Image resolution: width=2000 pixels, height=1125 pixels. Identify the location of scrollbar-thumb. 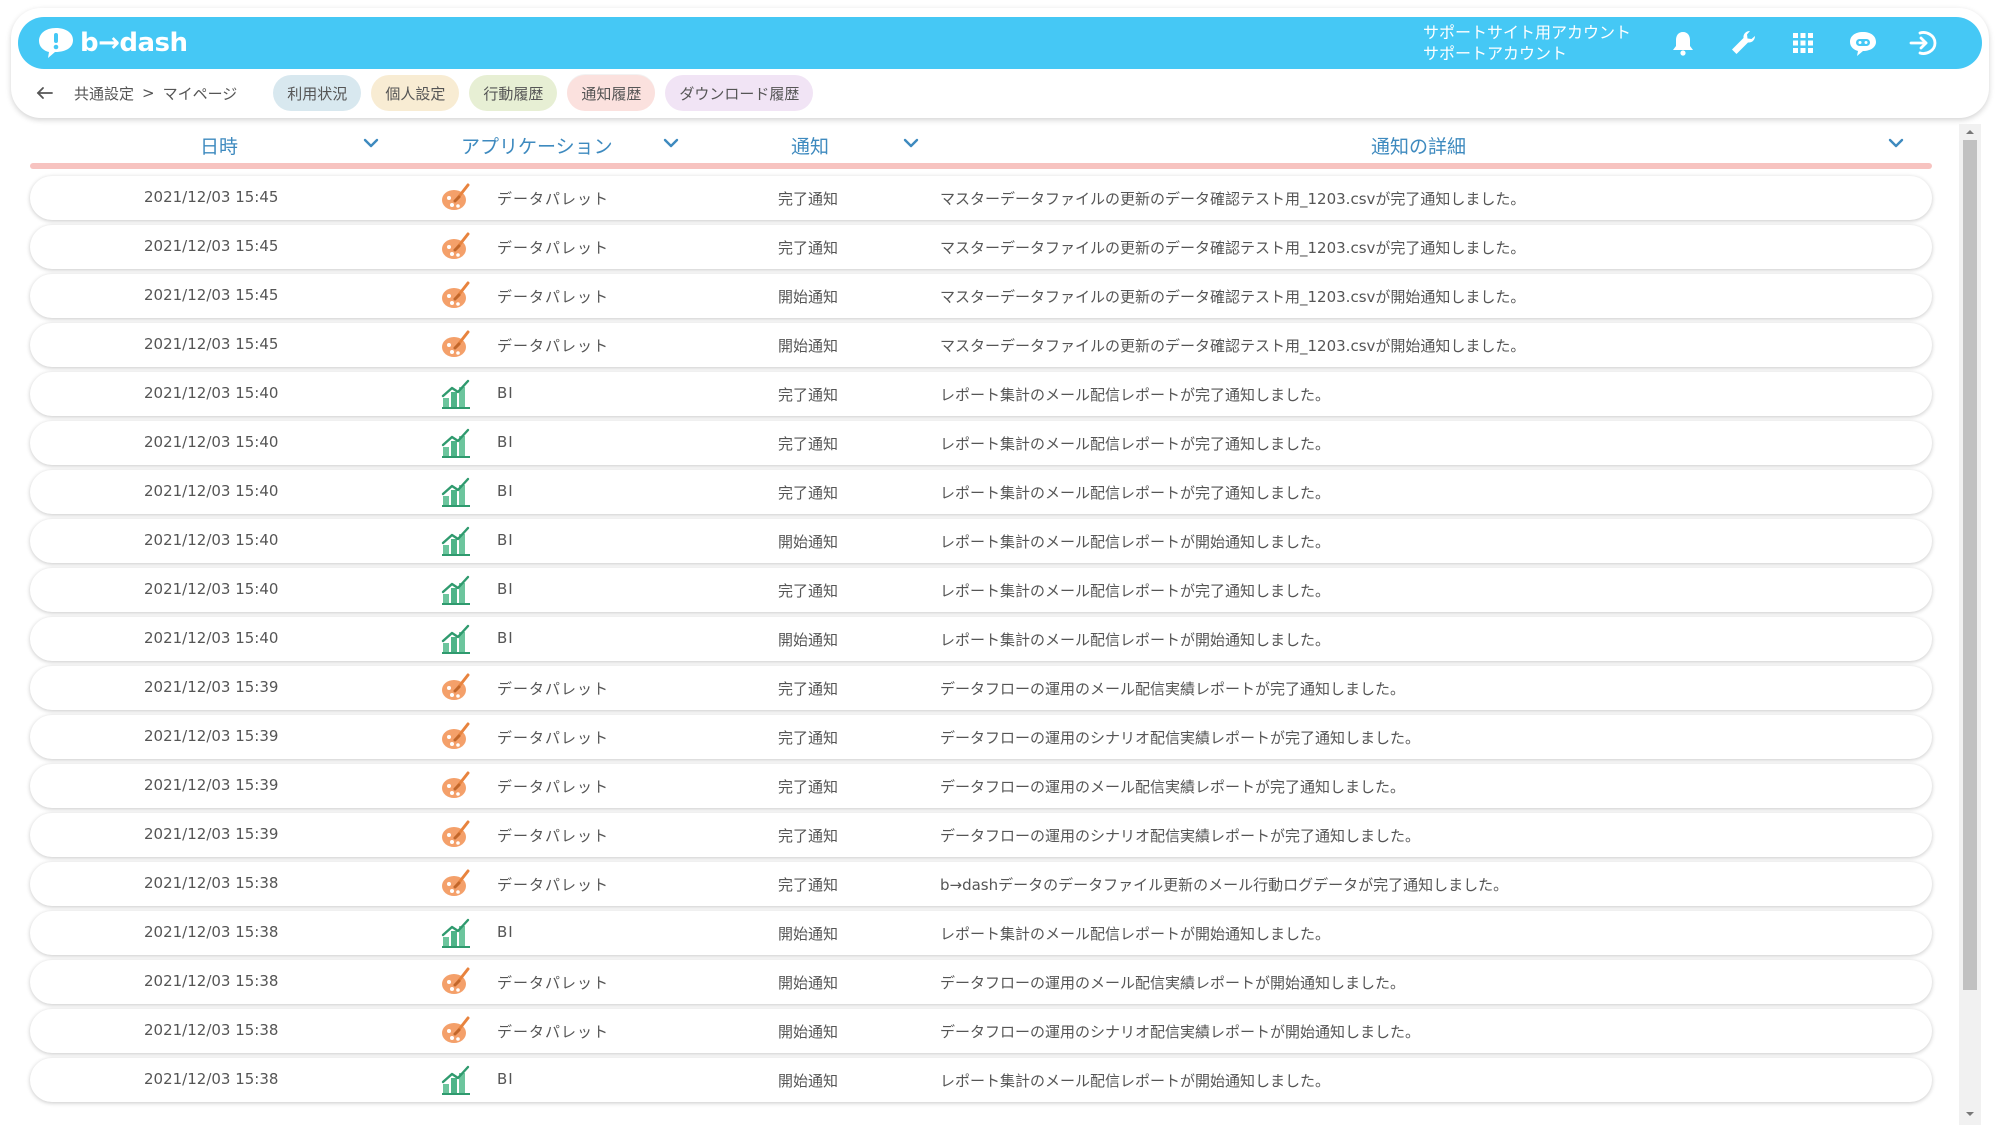
(1970, 565).